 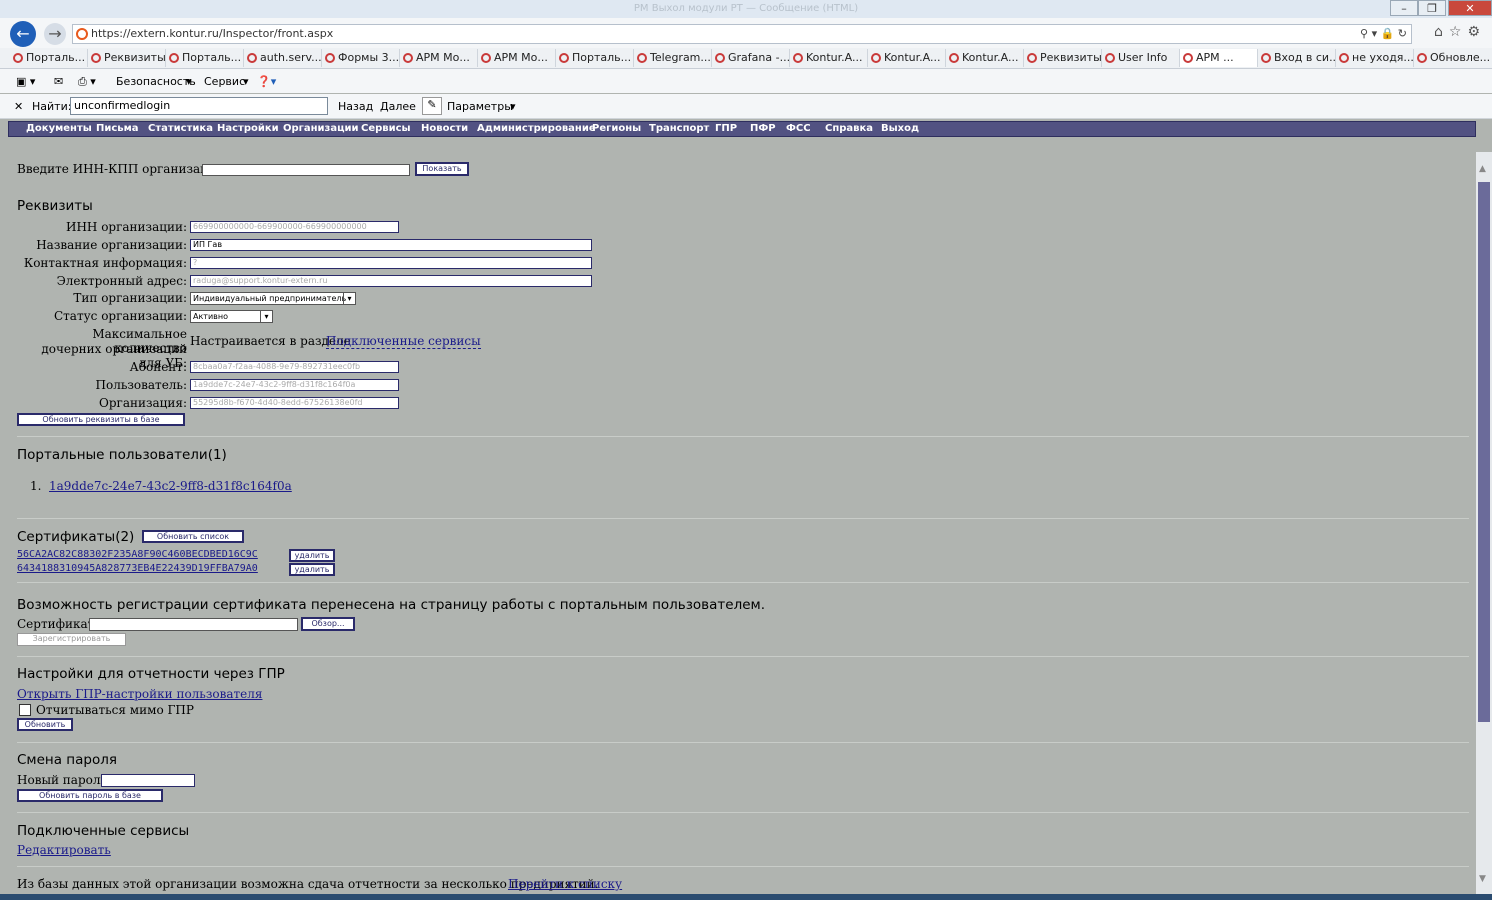 What do you see at coordinates (148, 780) in the screenshot?
I see `new-password-input` at bounding box center [148, 780].